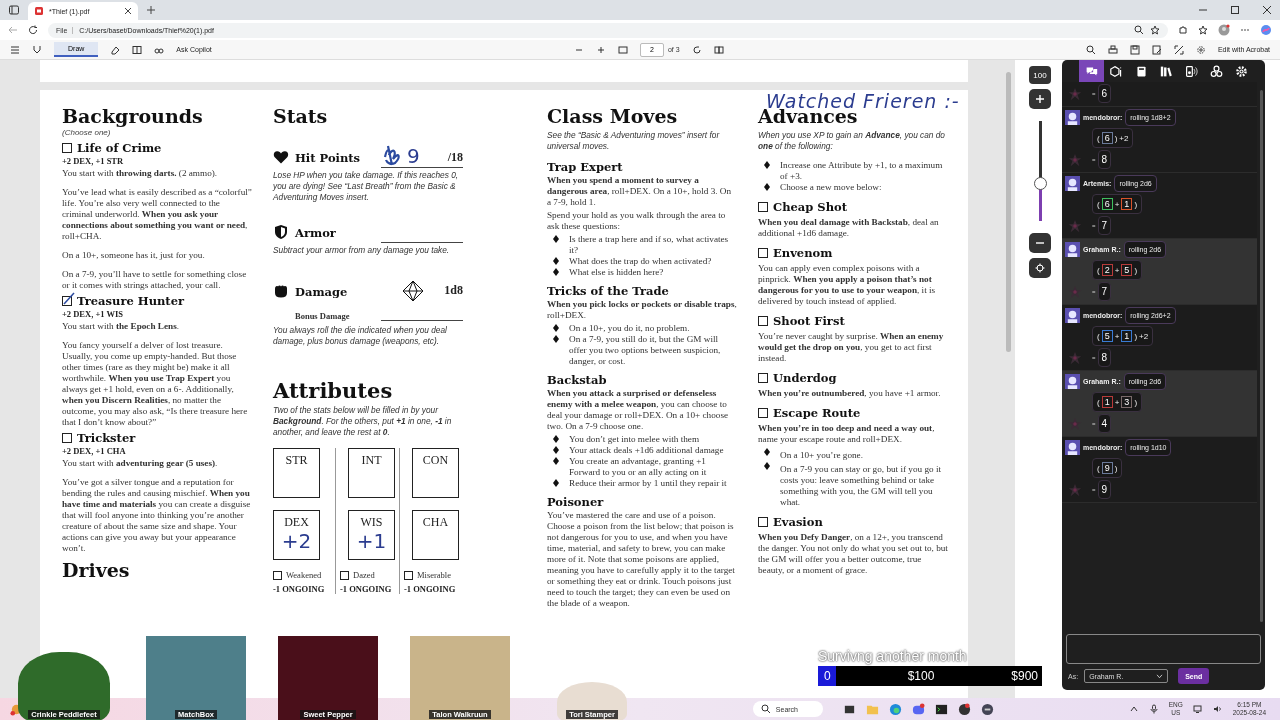  I want to click on page-view-icon, so click(137, 49).